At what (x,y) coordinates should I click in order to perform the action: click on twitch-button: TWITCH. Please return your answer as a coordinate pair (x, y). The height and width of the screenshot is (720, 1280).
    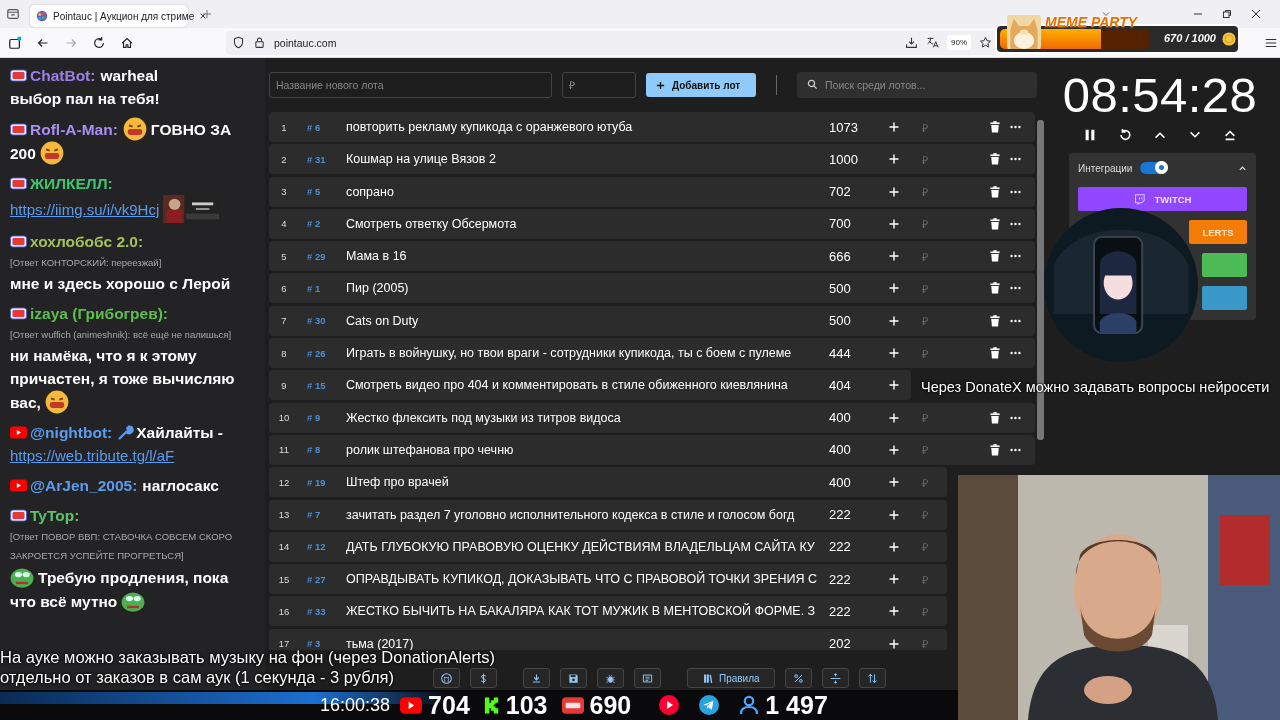
    Looking at the image, I should click on (1162, 199).